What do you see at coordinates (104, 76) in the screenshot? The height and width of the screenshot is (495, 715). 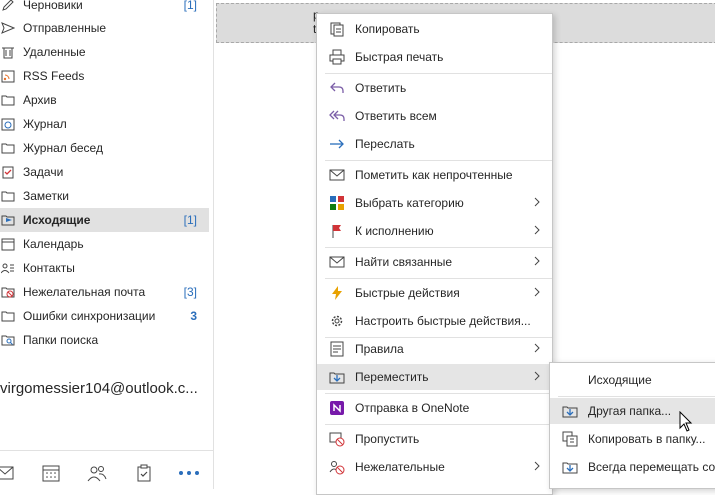 I see `folder-rss: RSS Feeds` at bounding box center [104, 76].